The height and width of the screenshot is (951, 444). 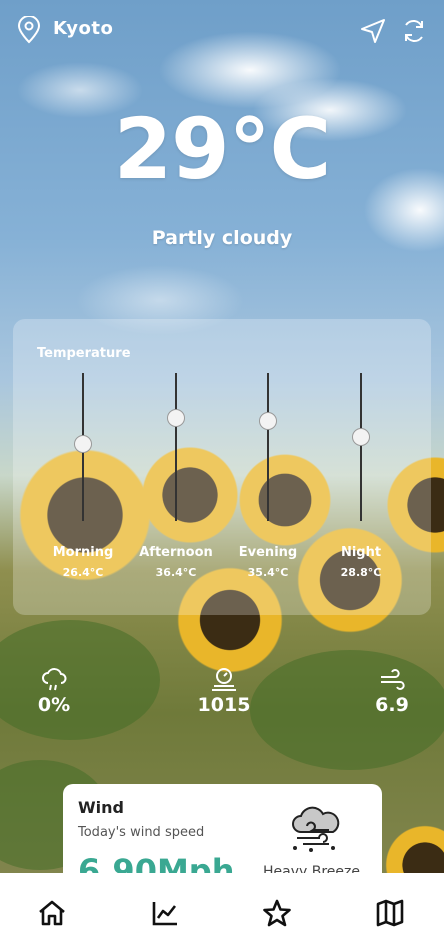 What do you see at coordinates (317, 831) in the screenshot?
I see `windy-cloud-icon` at bounding box center [317, 831].